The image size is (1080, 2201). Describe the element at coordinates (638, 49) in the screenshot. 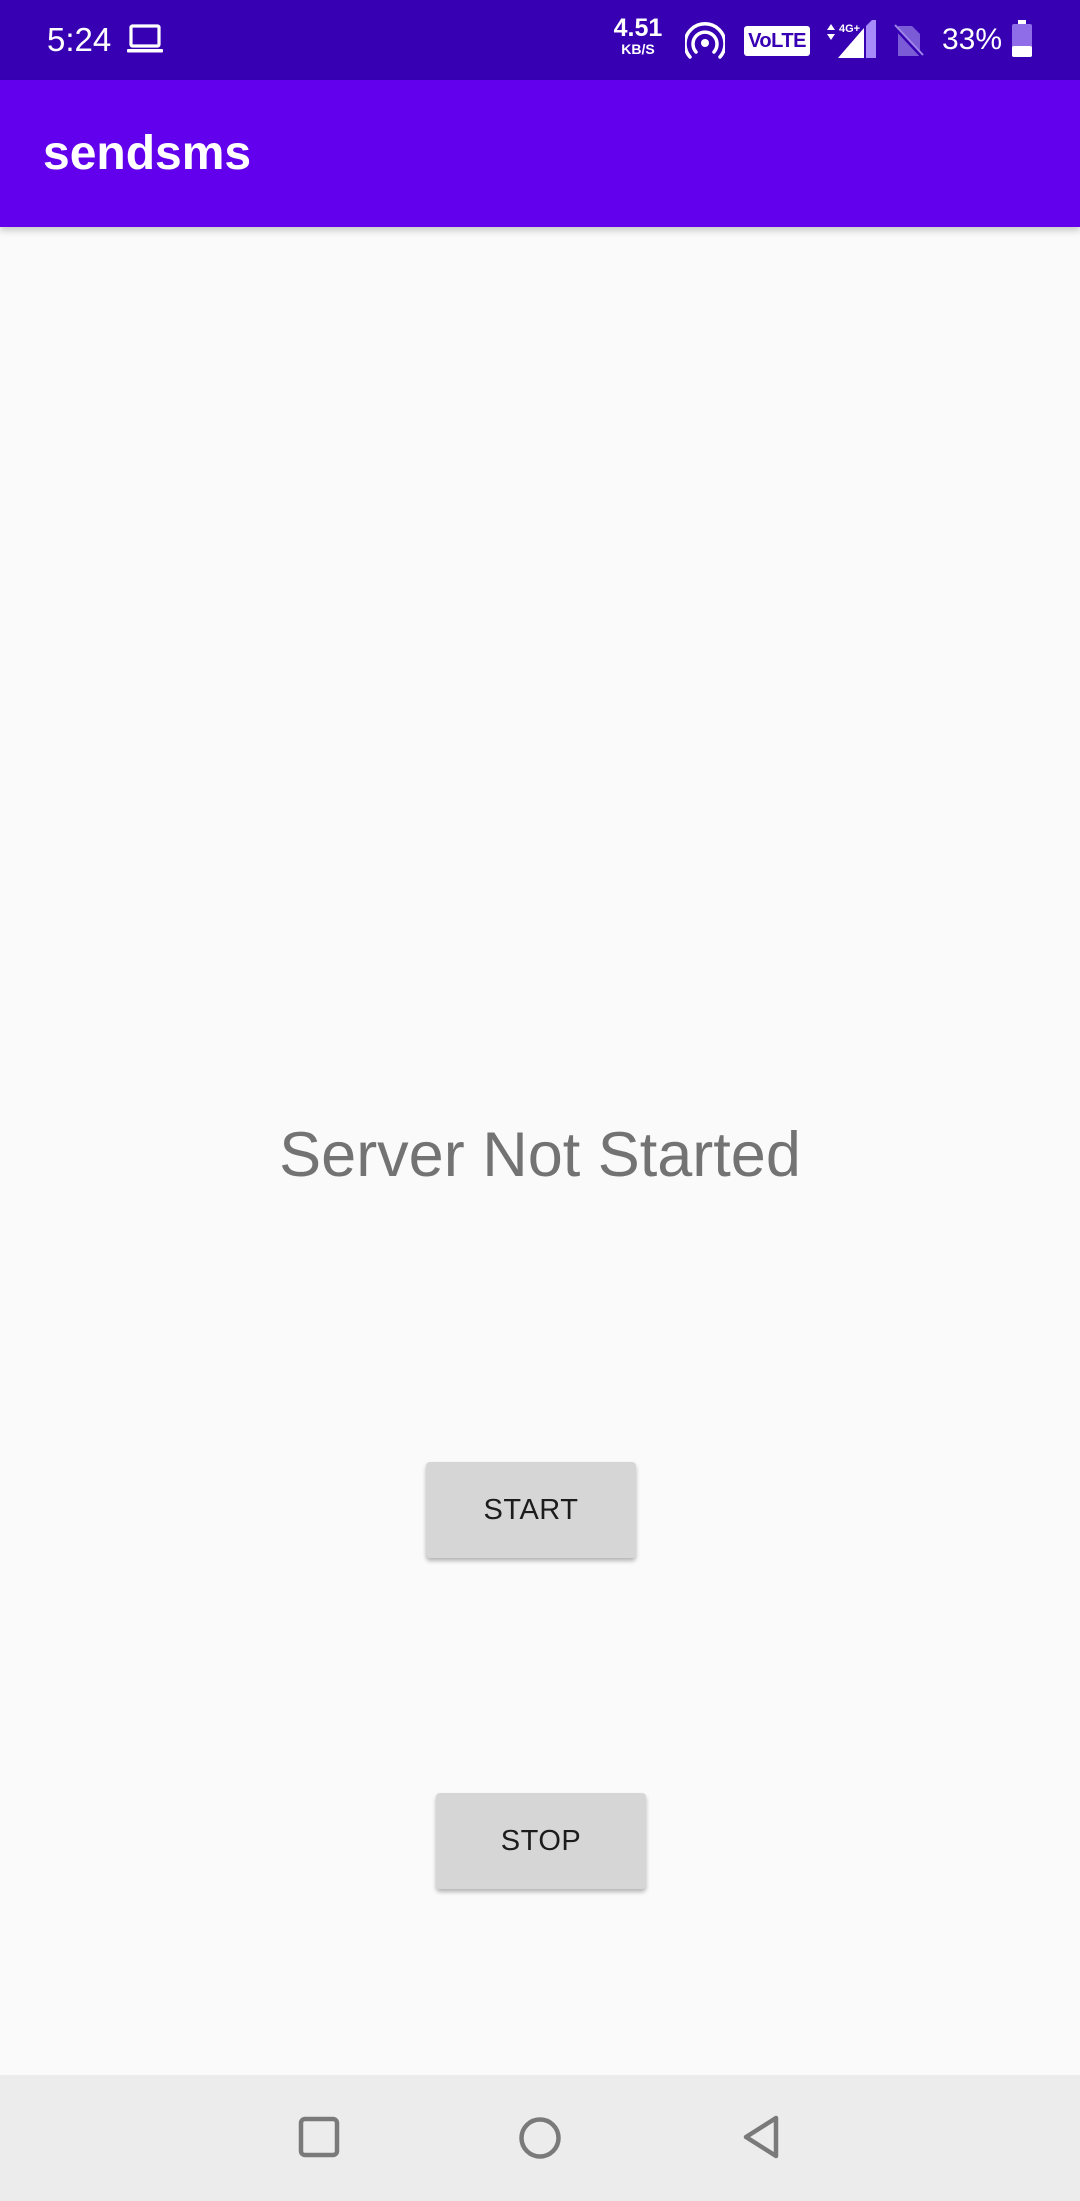

I see `network-speed-unit: KB/S` at that location.